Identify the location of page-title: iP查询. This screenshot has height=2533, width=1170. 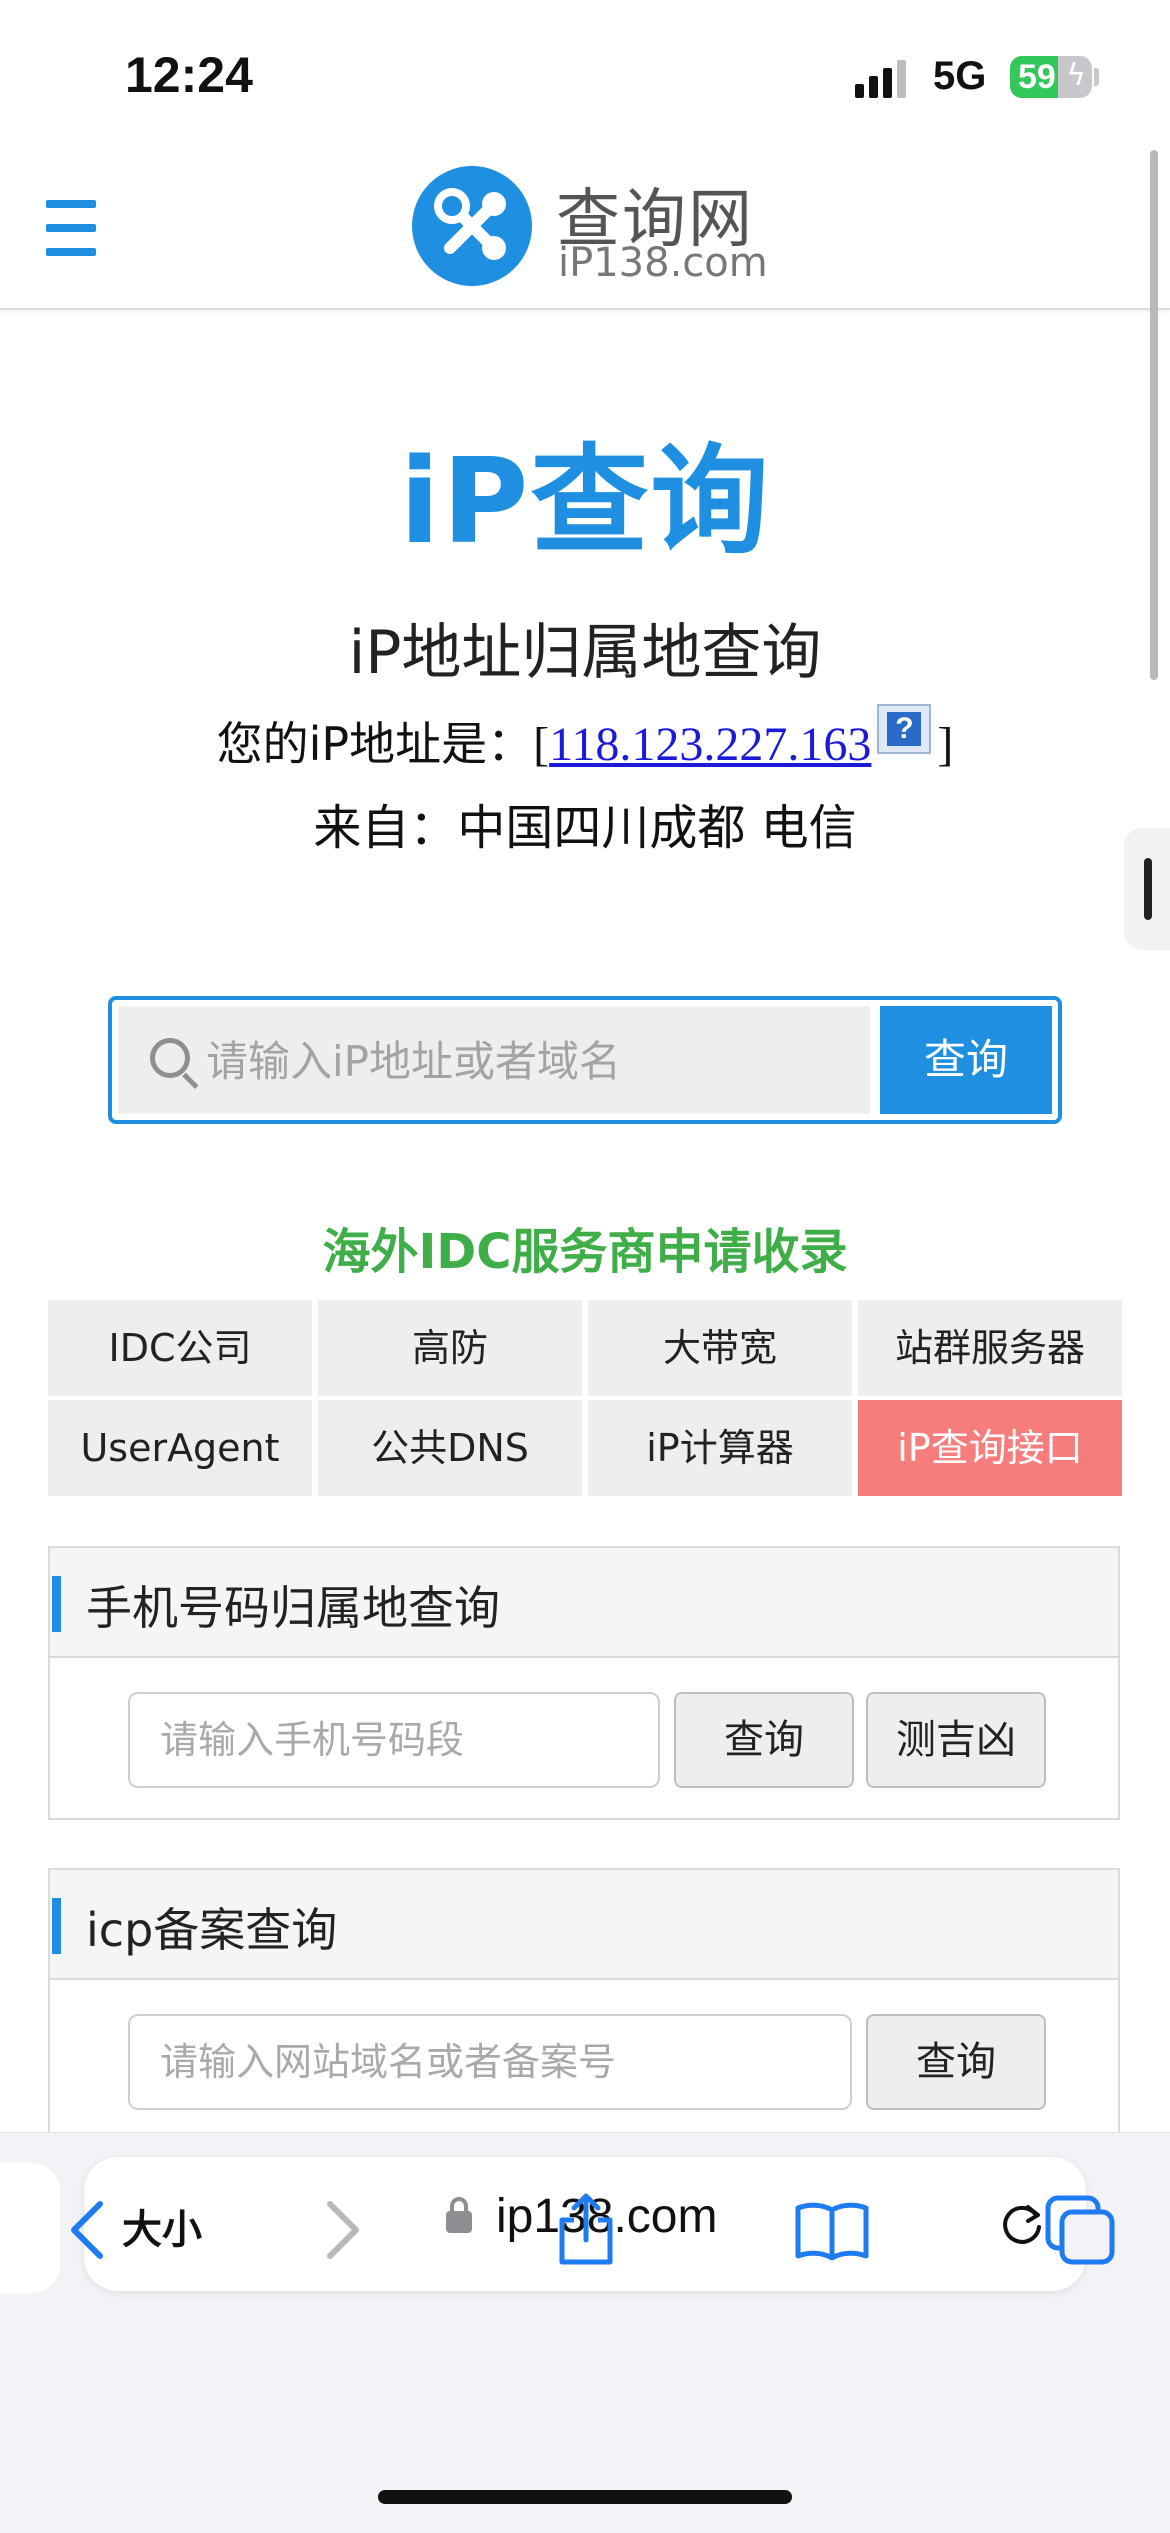
(585, 501).